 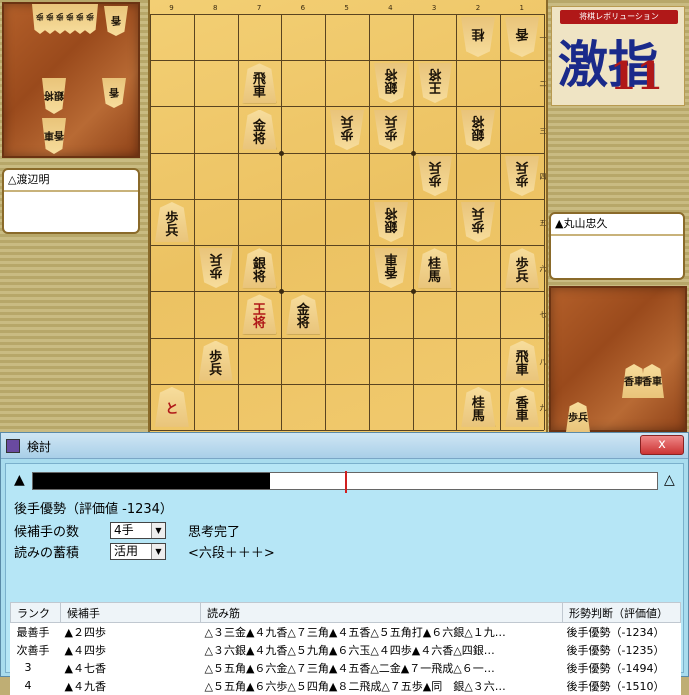 What do you see at coordinates (615, 650) in the screenshot?
I see `cell-judge: 後手優勢（-1235）` at bounding box center [615, 650].